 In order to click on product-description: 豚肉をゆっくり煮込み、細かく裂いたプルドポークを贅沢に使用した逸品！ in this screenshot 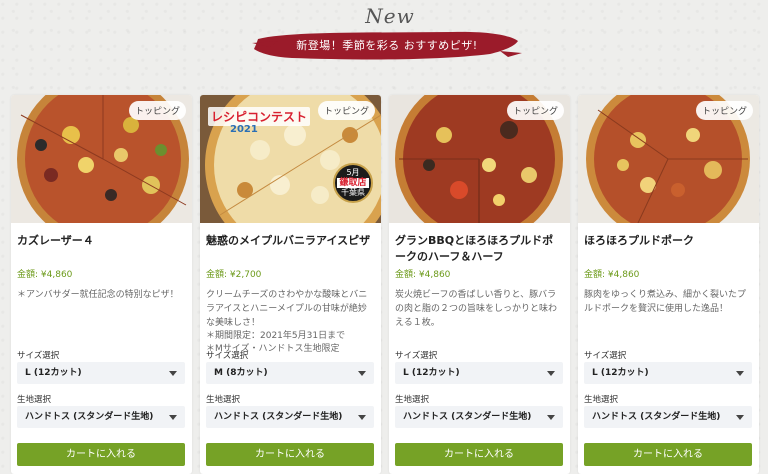, I will do `click(665, 302)`.